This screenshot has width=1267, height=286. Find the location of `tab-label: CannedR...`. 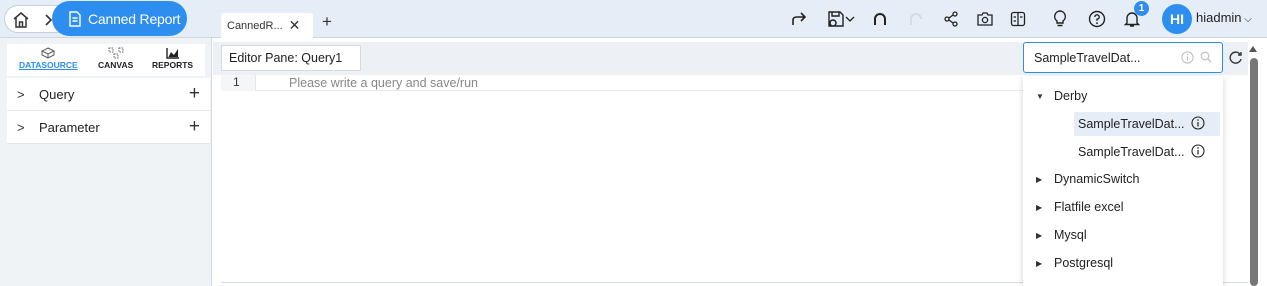

tab-label: CannedR... is located at coordinates (255, 25).